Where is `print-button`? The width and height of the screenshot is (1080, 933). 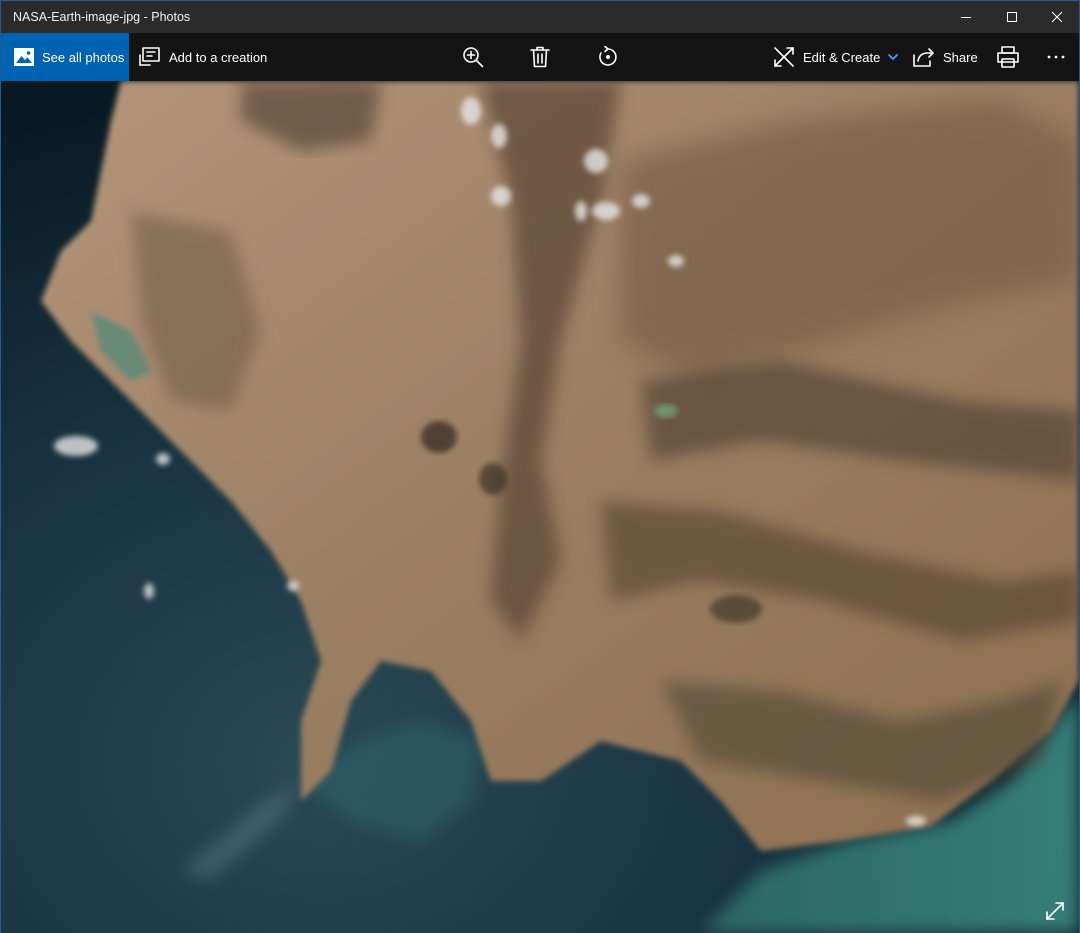 print-button is located at coordinates (1008, 57).